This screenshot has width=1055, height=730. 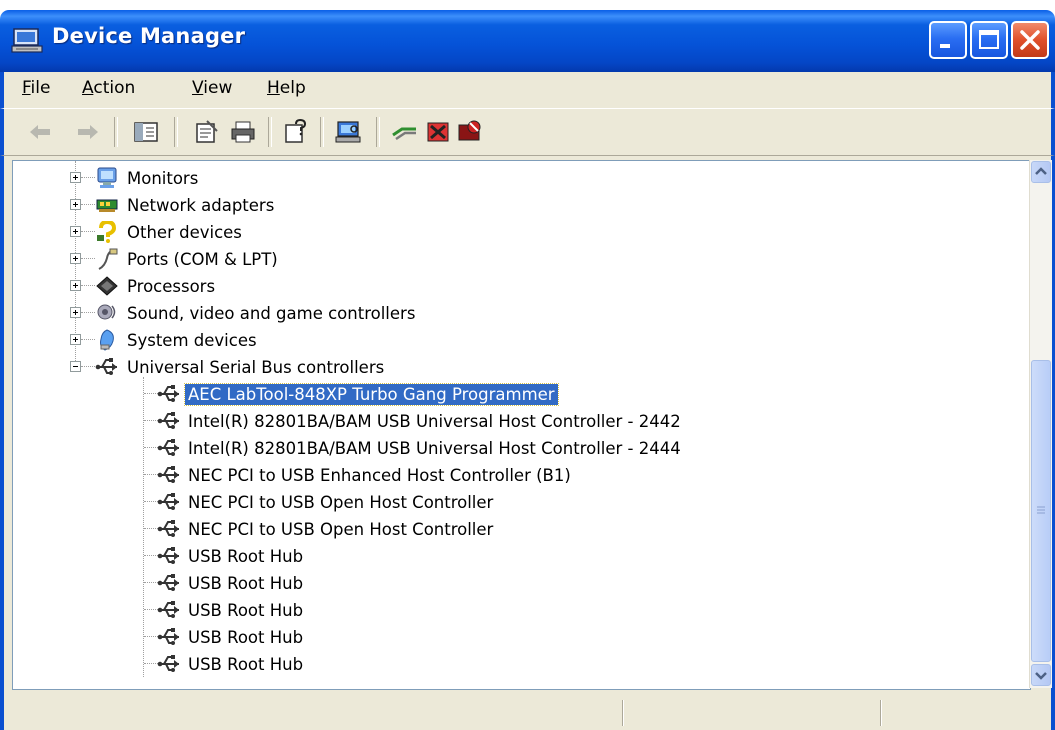 I want to click on device-manager-icon, so click(x=27, y=40).